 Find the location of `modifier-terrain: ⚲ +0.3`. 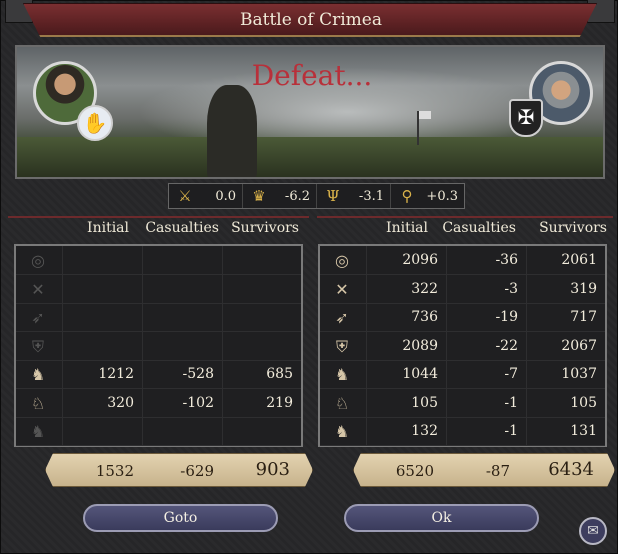

modifier-terrain: ⚲ +0.3 is located at coordinates (427, 196).